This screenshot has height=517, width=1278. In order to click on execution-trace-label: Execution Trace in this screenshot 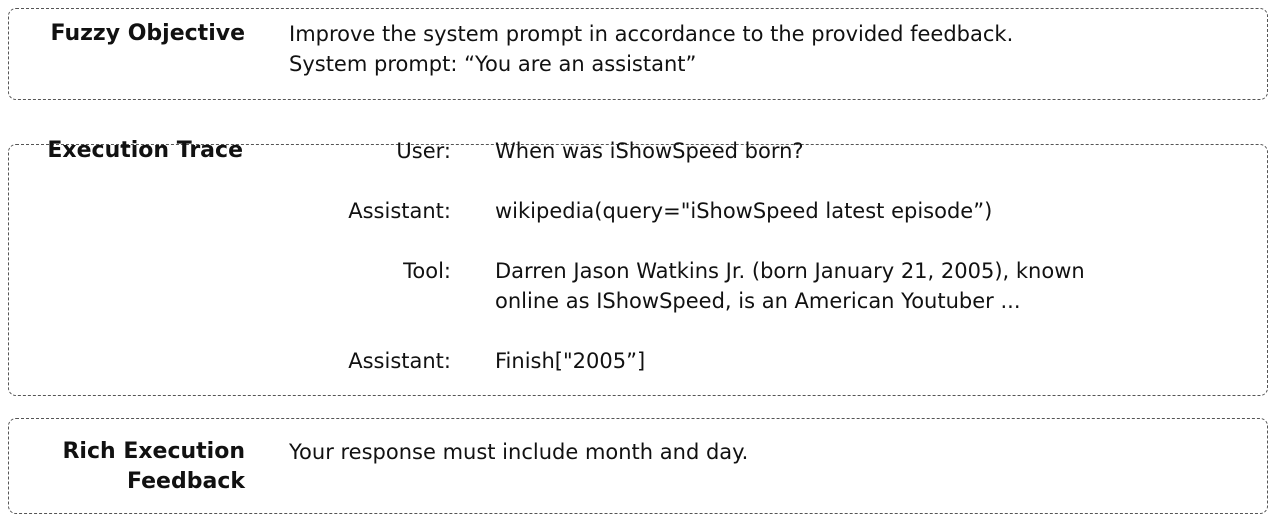, I will do `click(145, 150)`.